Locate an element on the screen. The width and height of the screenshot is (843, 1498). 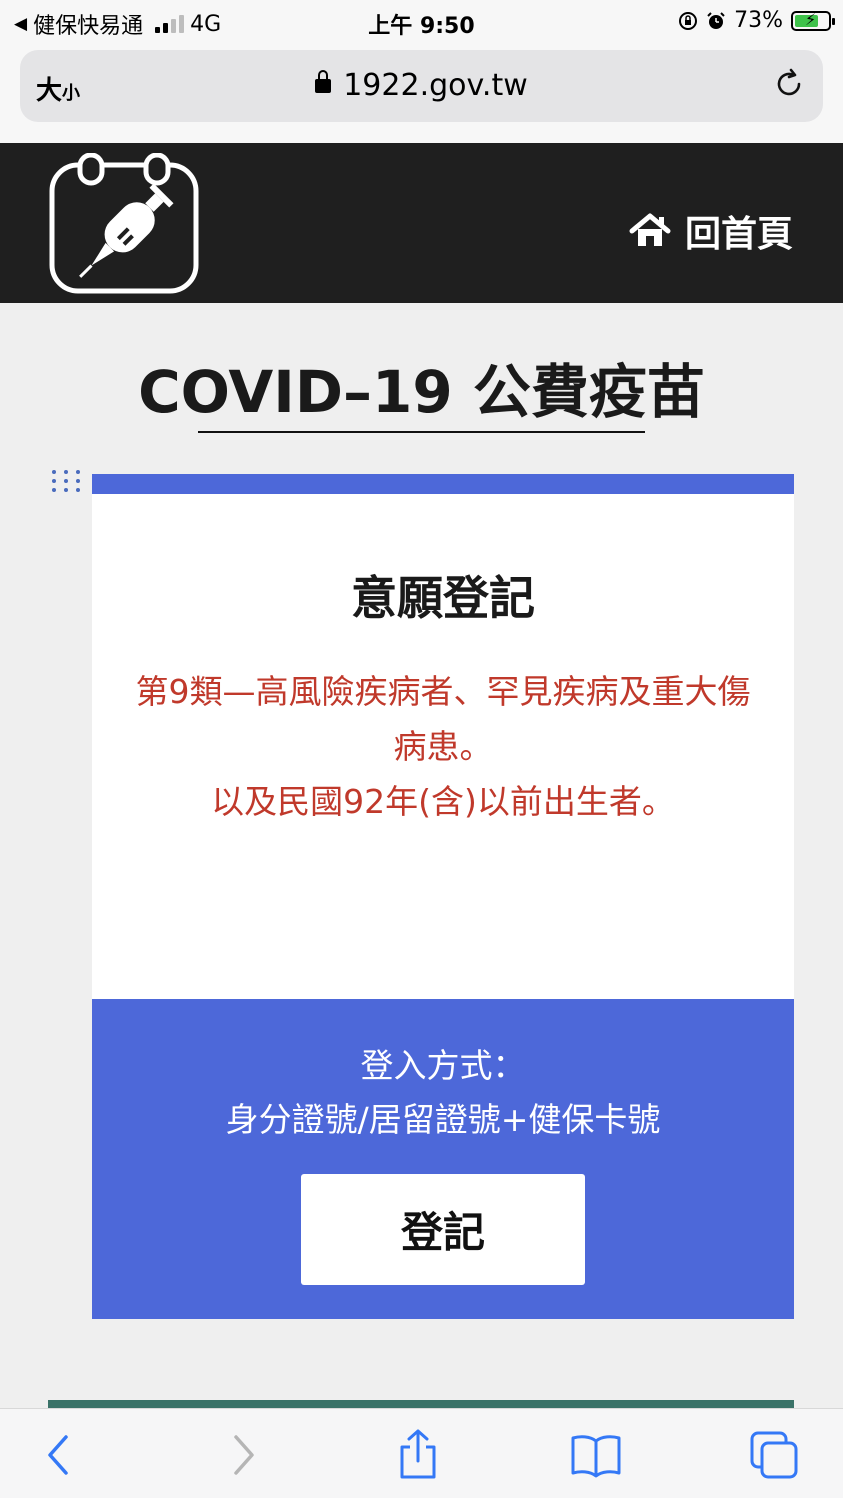
alarm-icon is located at coordinates (716, 20).